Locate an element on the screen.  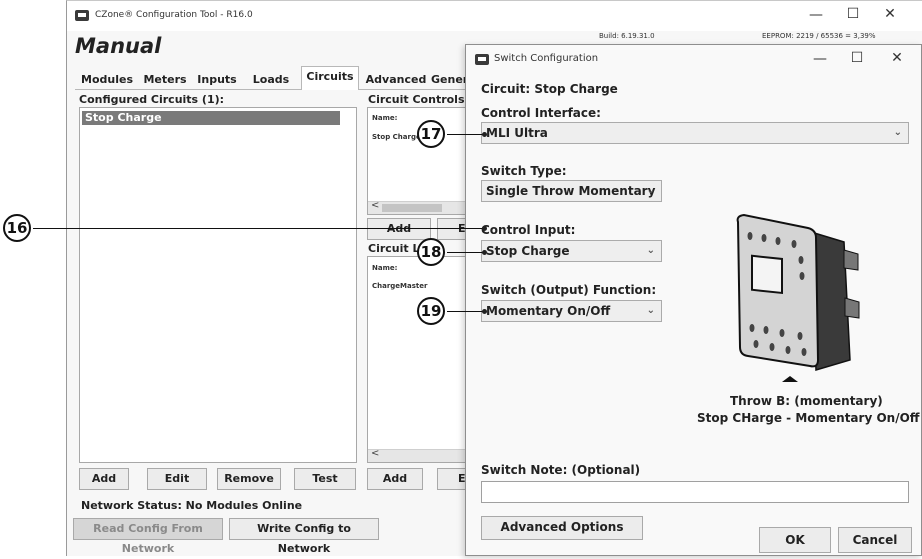
control-input-label: Control Input: is located at coordinates (528, 230).